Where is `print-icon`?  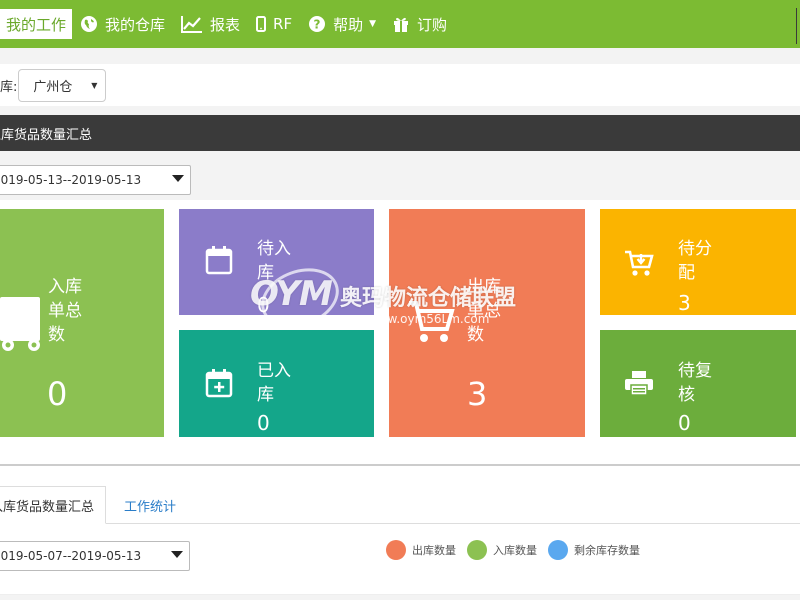 print-icon is located at coordinates (639, 385).